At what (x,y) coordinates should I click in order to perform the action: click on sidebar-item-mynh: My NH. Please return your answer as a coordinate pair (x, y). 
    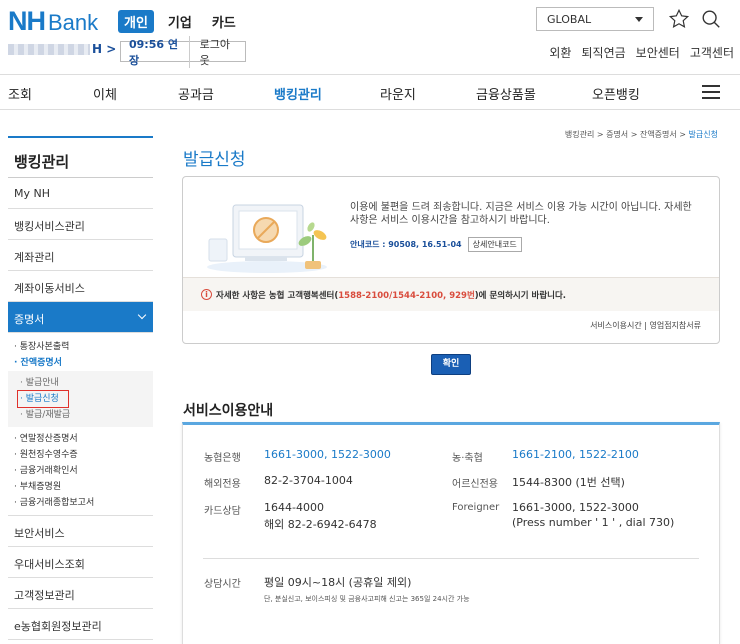
    Looking at the image, I should click on (80, 193).